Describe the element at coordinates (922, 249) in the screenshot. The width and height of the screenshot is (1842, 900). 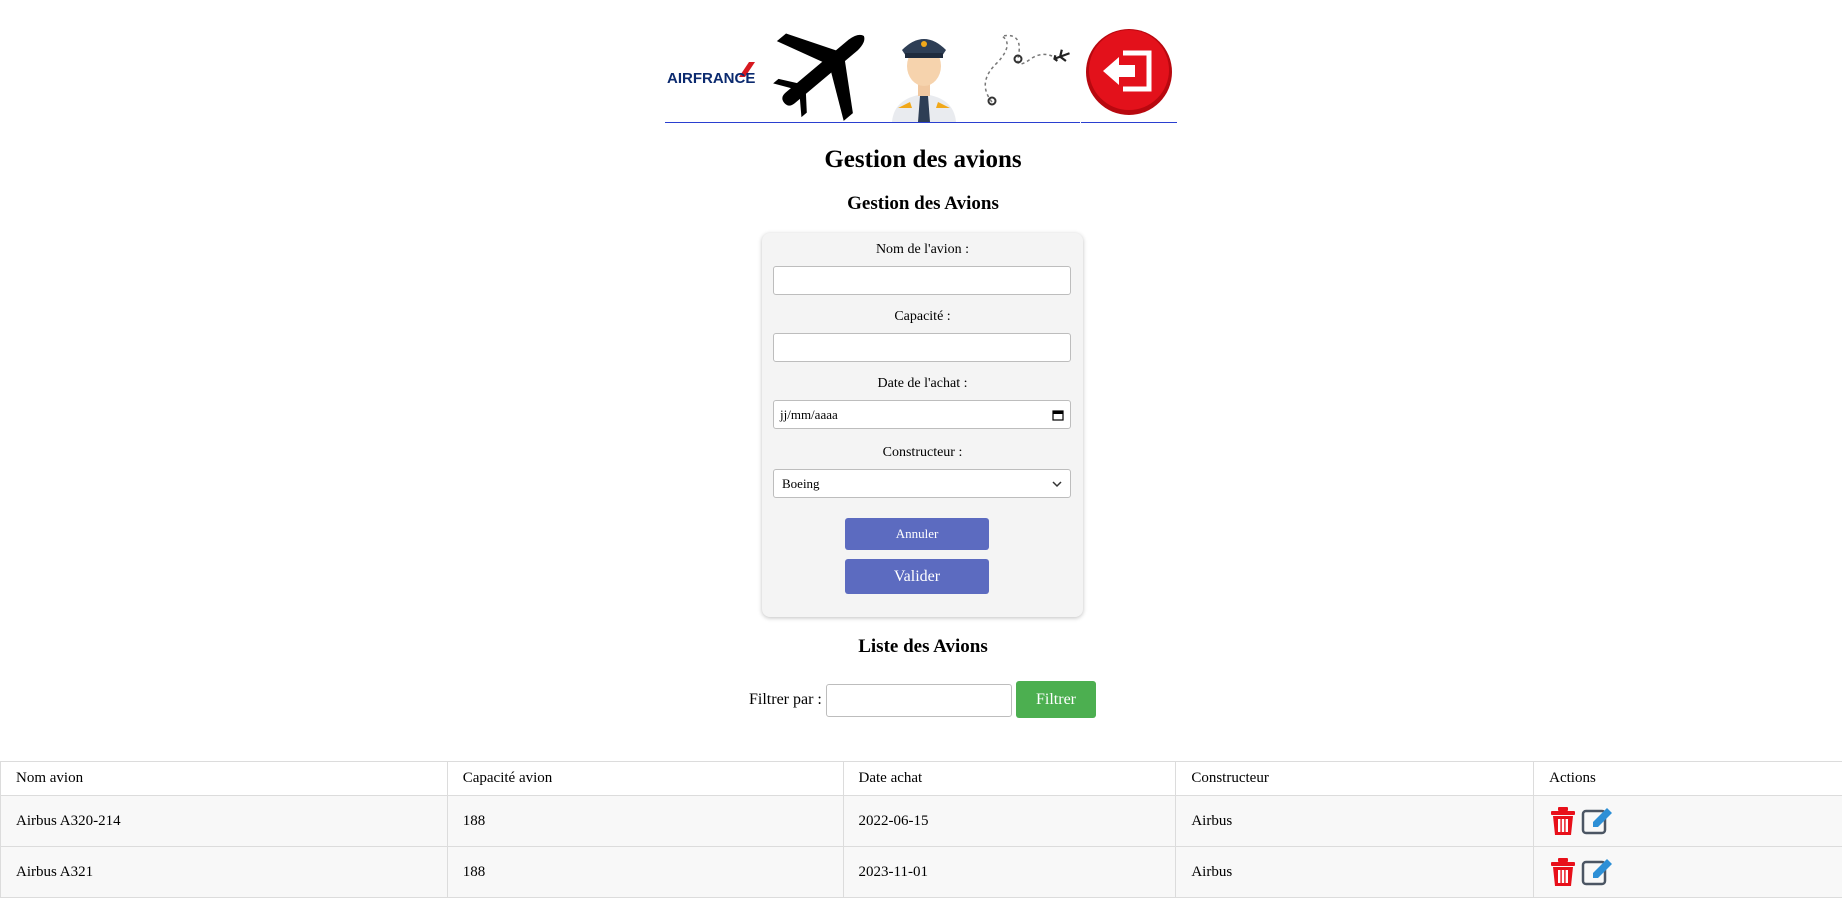
I see `nom-label: Nom de l'avion :` at that location.